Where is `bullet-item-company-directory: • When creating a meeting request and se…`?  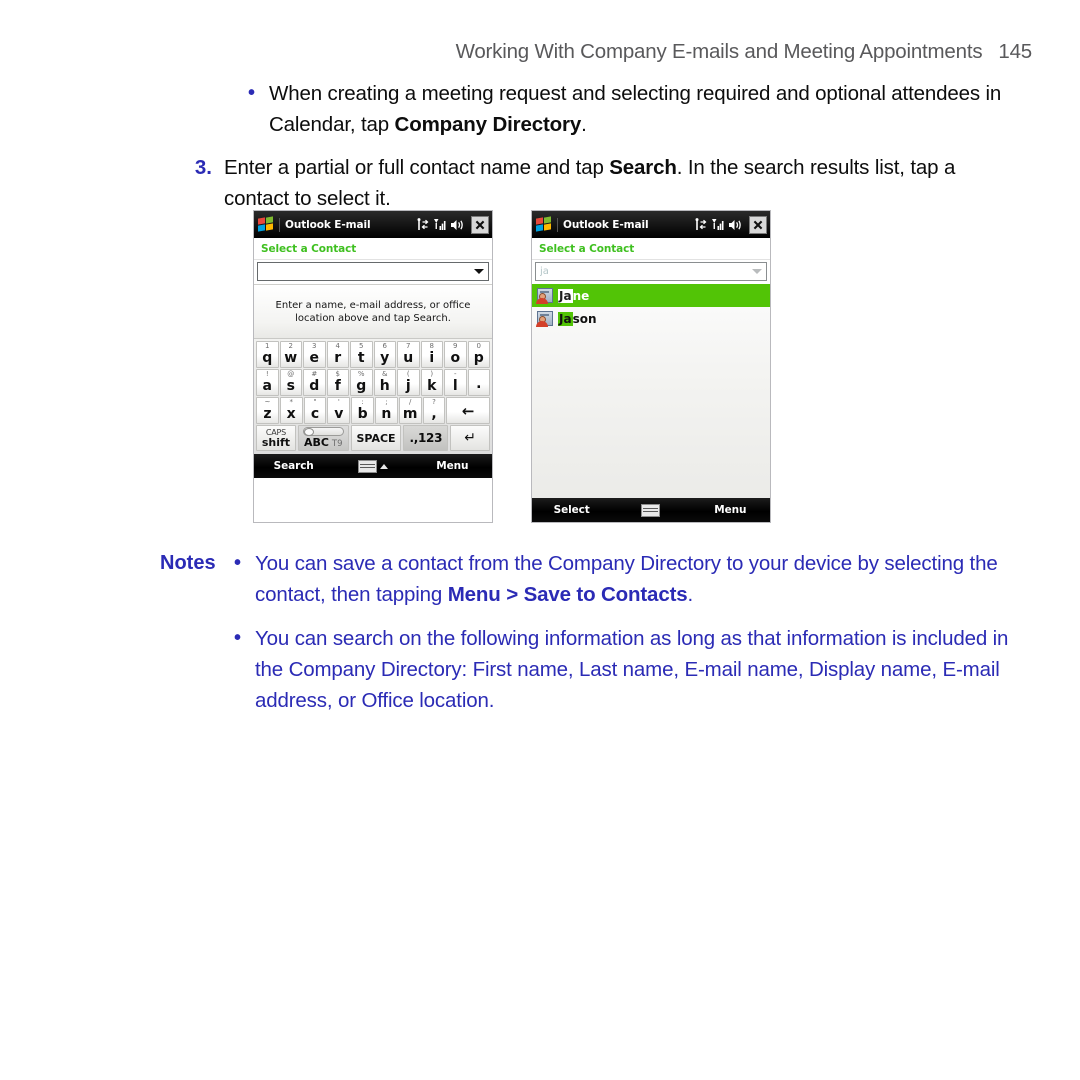 bullet-item-company-directory: • When creating a meeting request and se… is located at coordinates (540, 109).